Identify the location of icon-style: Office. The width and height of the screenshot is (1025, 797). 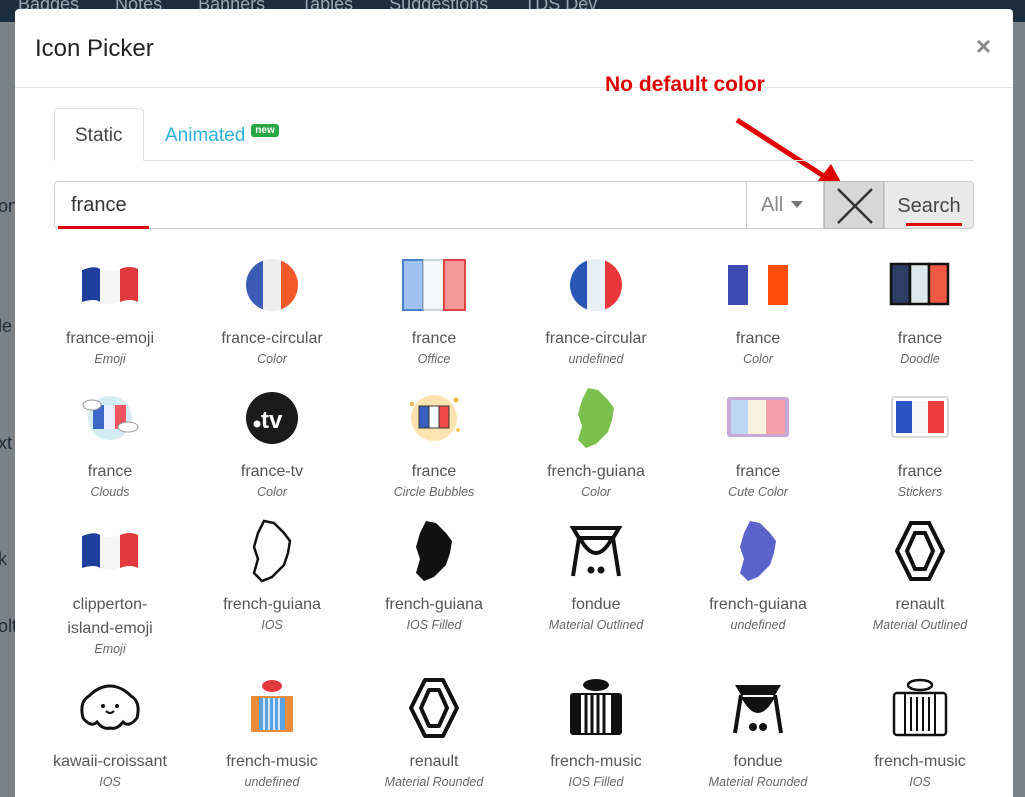
(434, 359).